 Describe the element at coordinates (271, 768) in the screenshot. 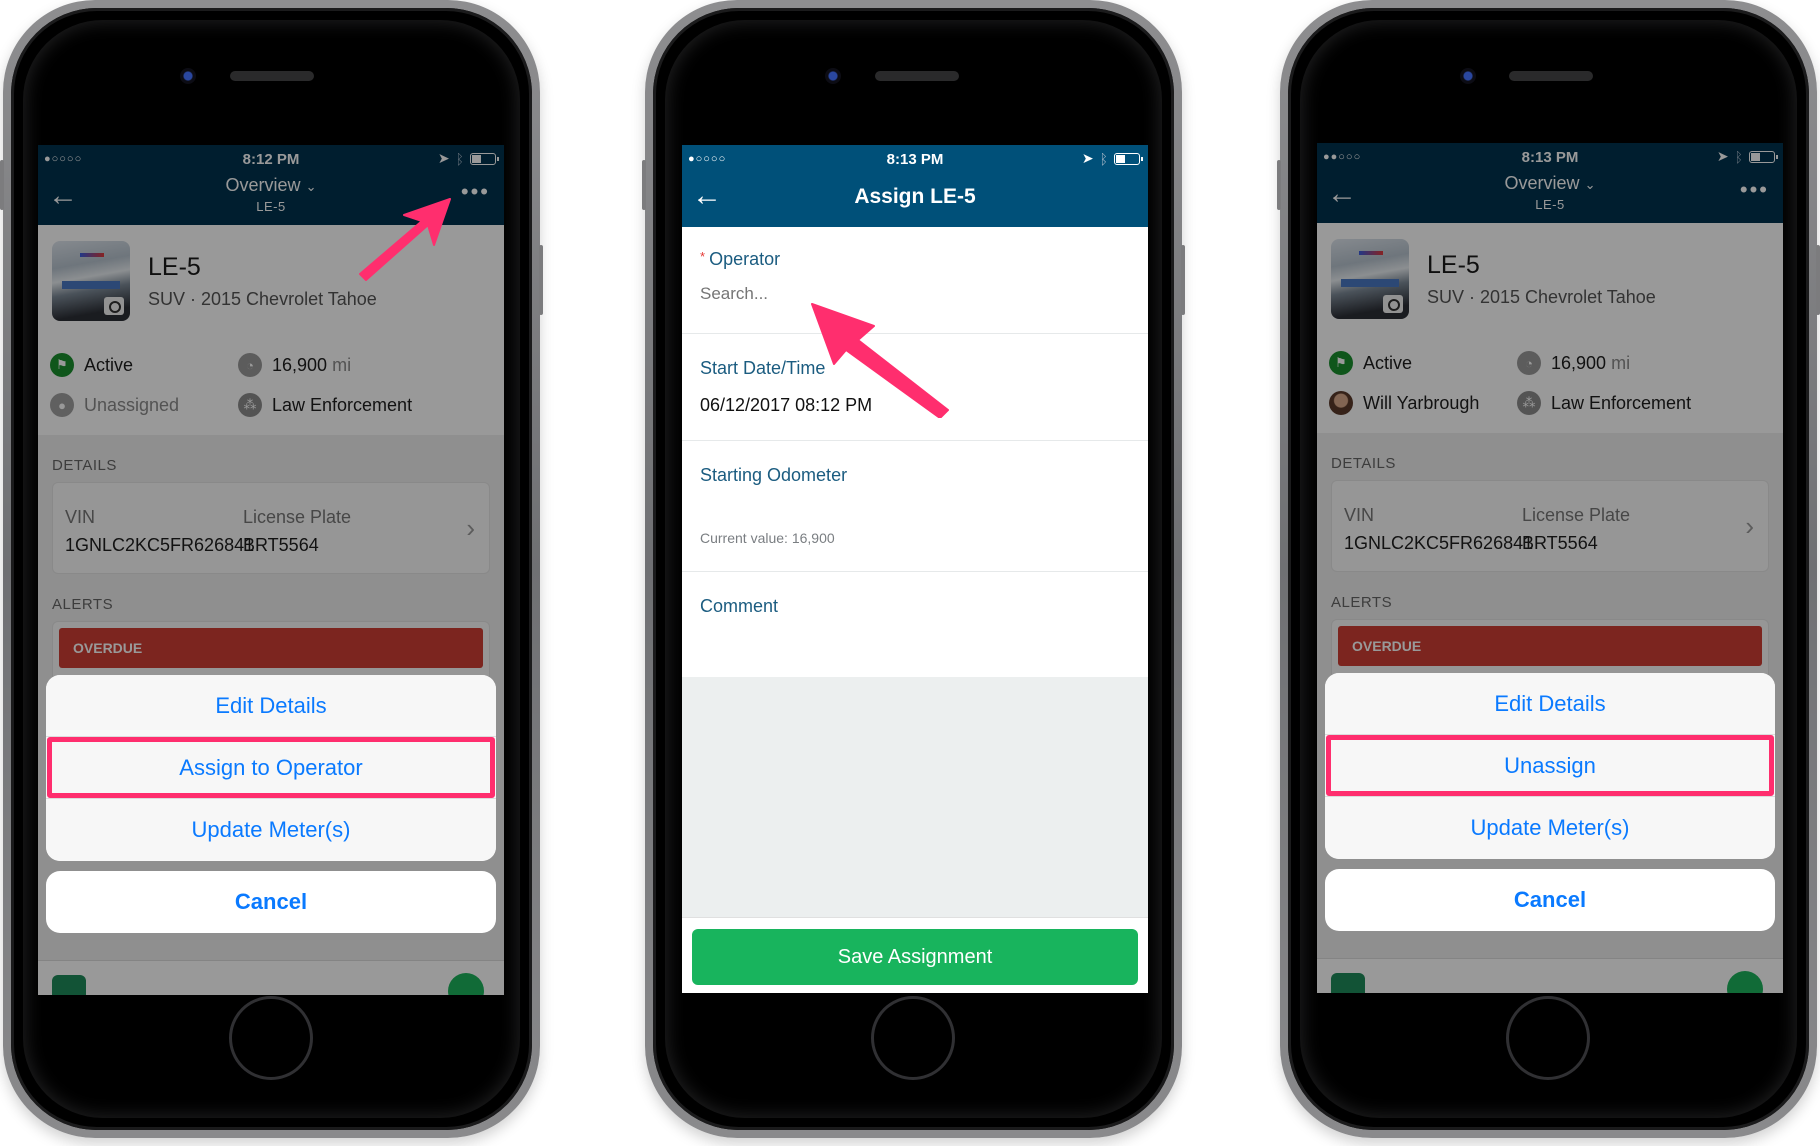

I see `assign-to-operator-button: Assign to Operator` at that location.